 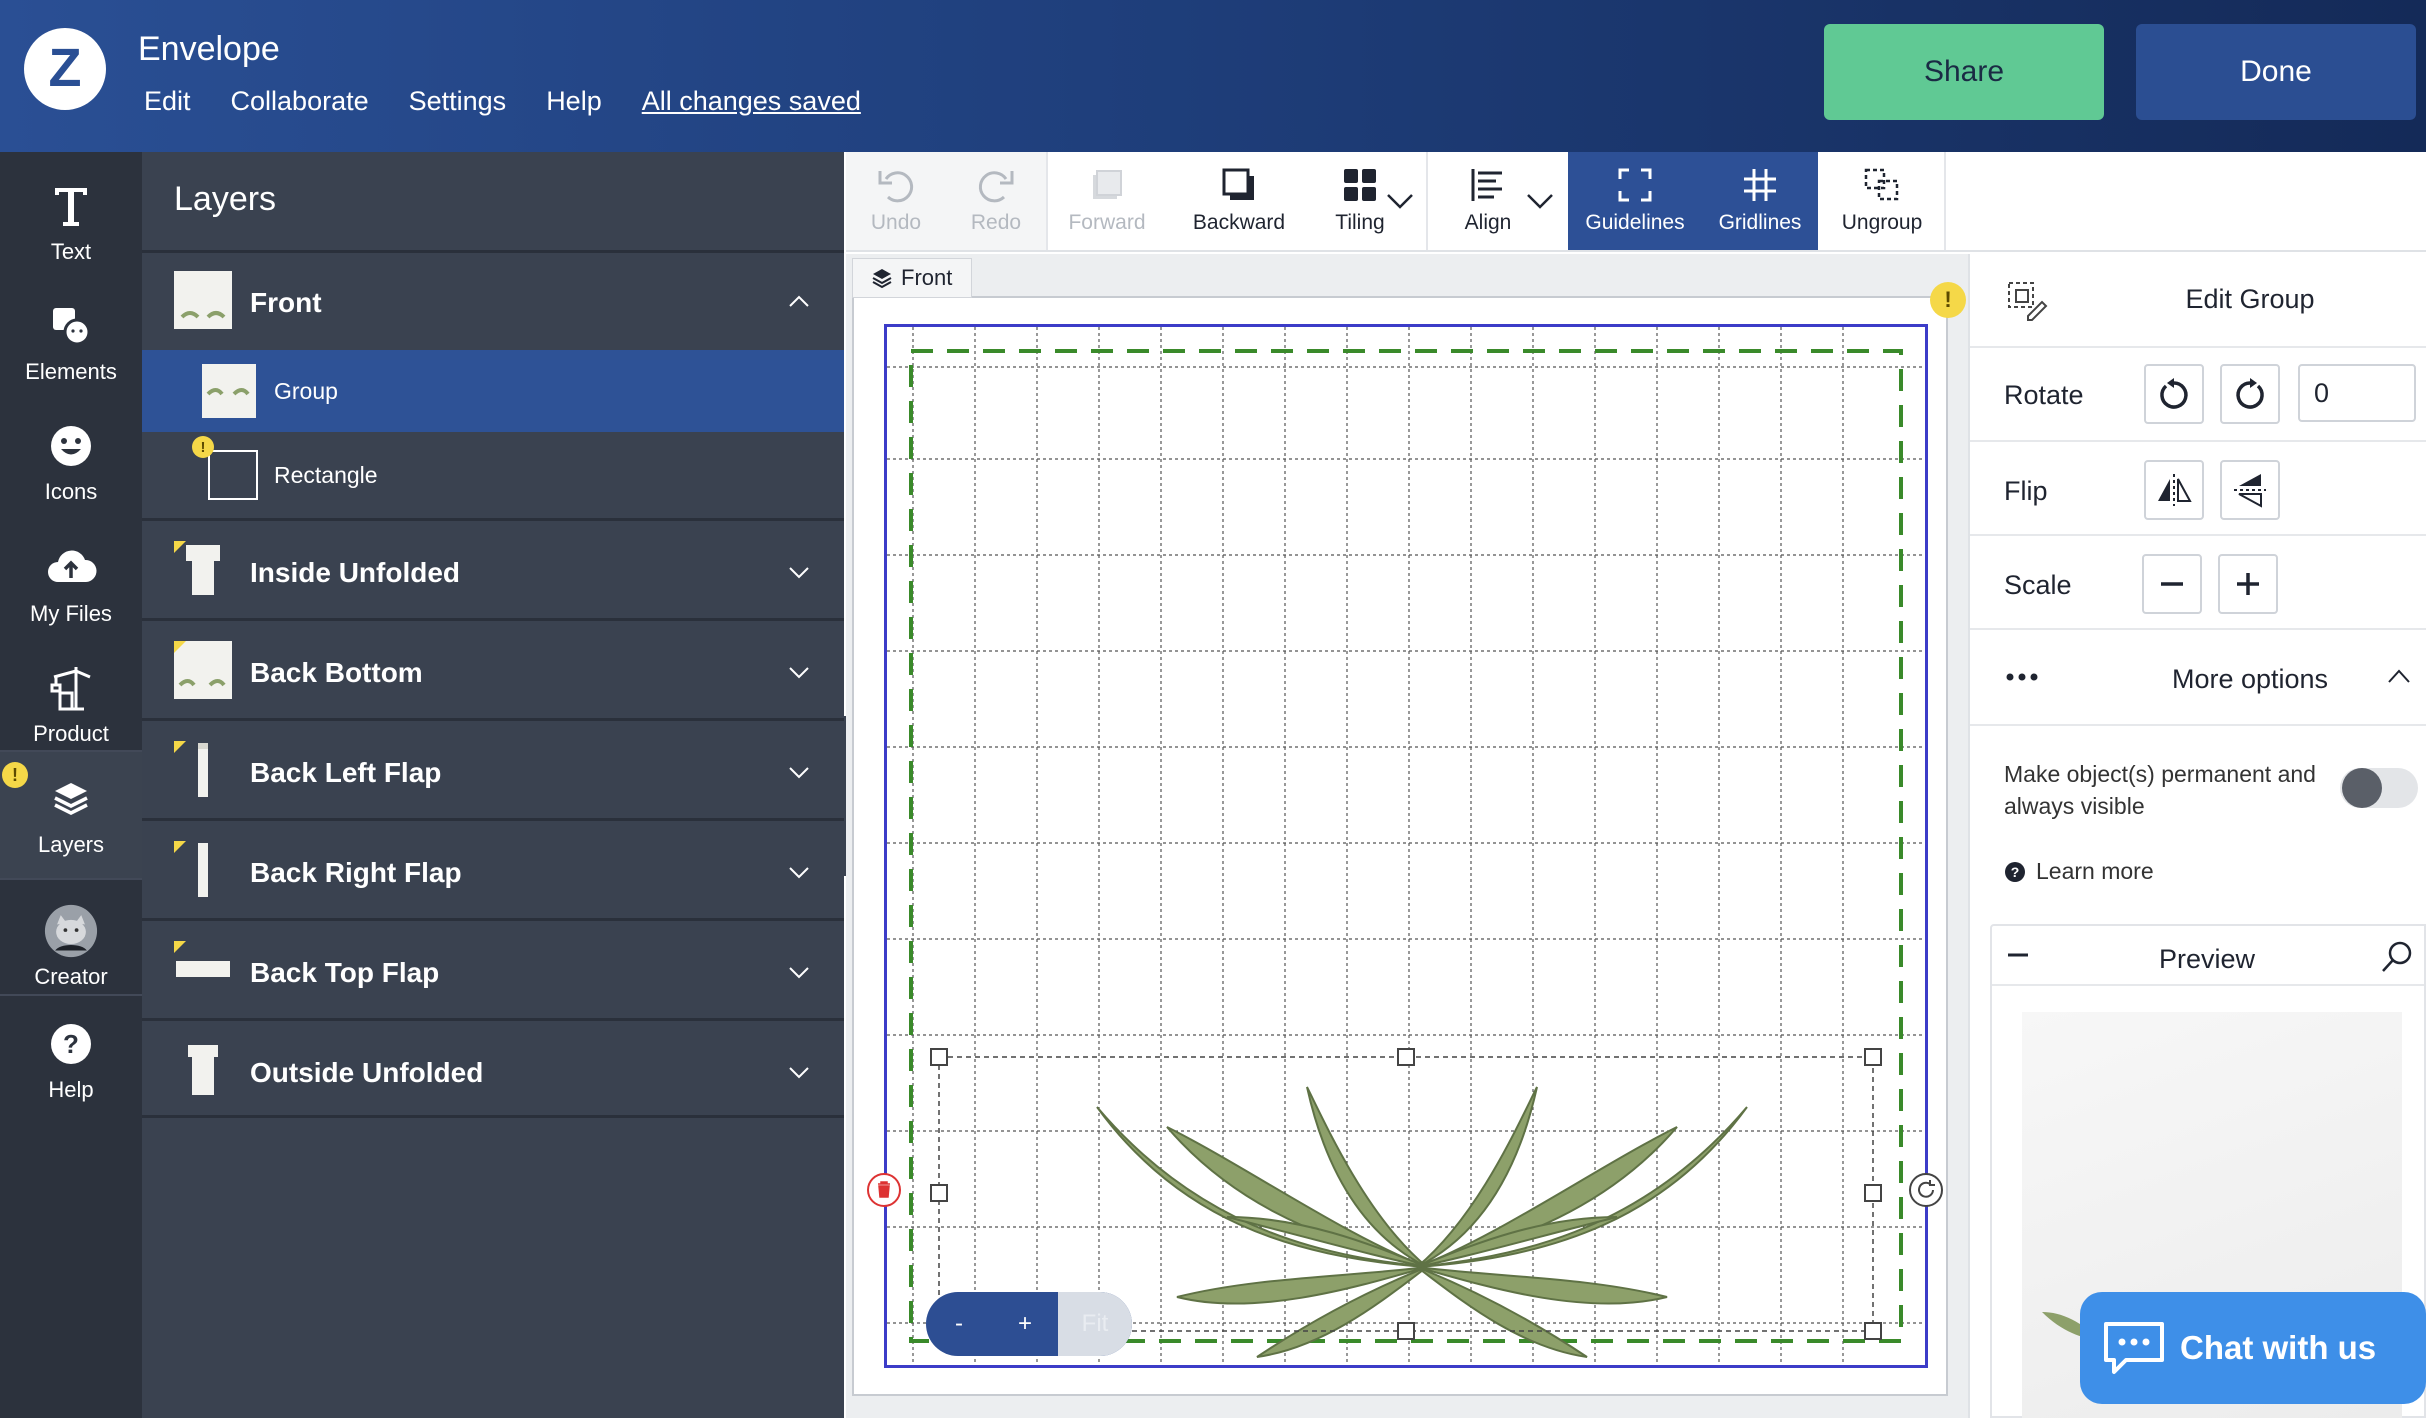 I want to click on redo-label: Redo, so click(x=996, y=222).